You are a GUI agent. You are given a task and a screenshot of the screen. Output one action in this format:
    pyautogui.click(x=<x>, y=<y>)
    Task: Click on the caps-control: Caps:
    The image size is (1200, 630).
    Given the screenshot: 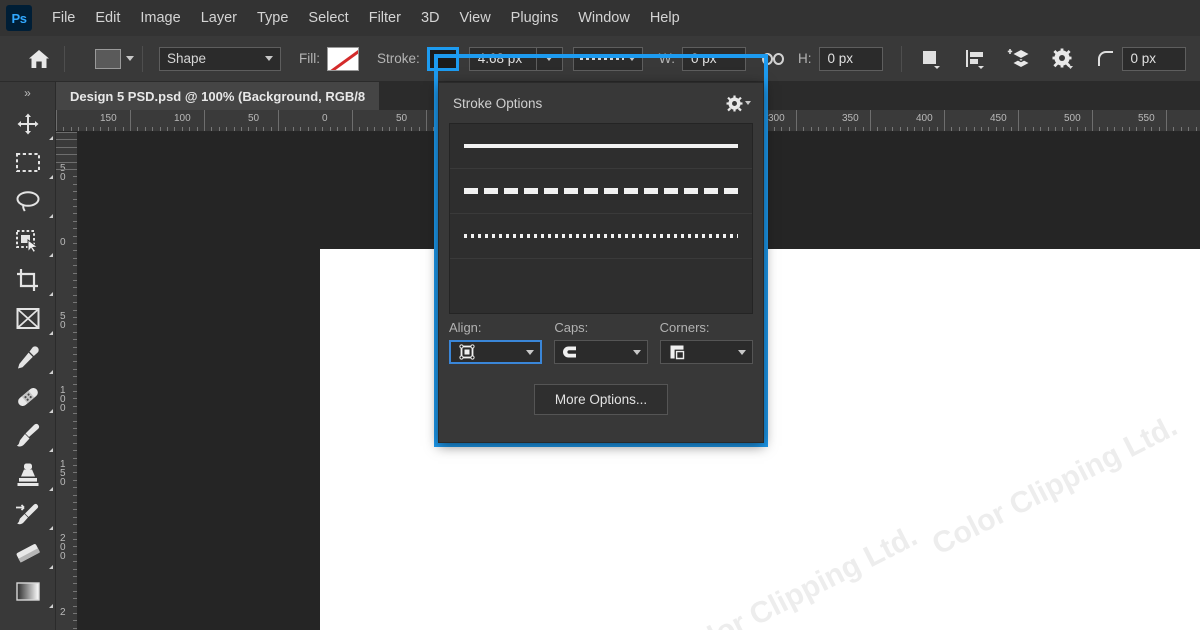 What is the action you would take?
    pyautogui.click(x=601, y=342)
    